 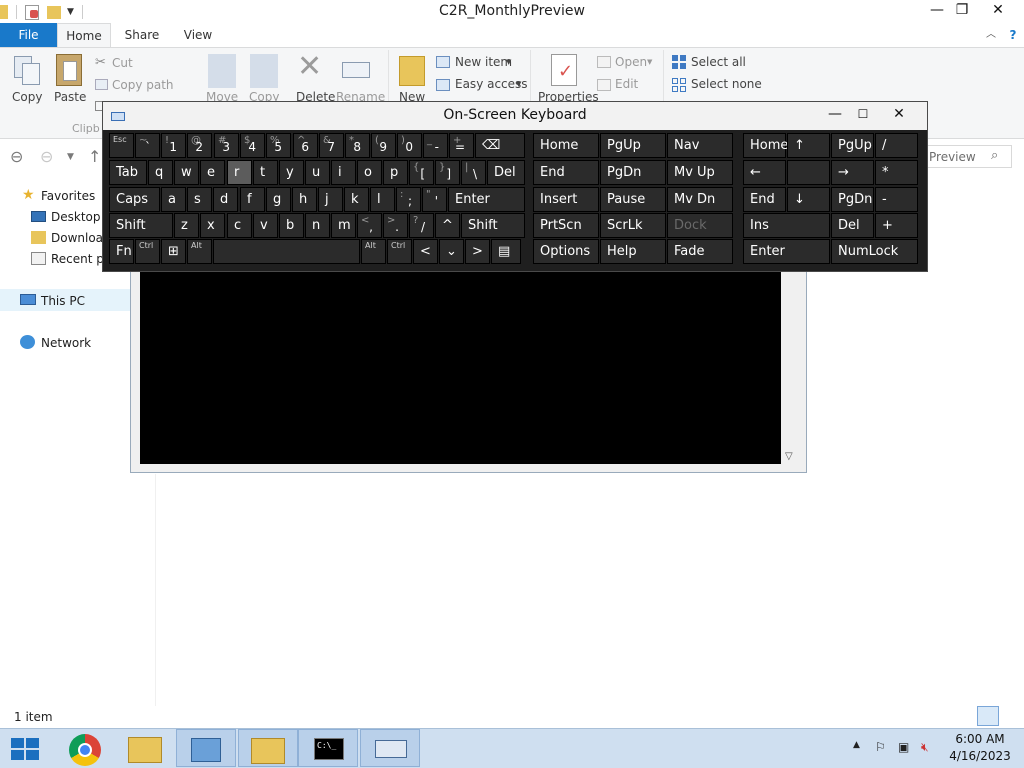 I want to click on osk-close-button: ✕, so click(x=899, y=115).